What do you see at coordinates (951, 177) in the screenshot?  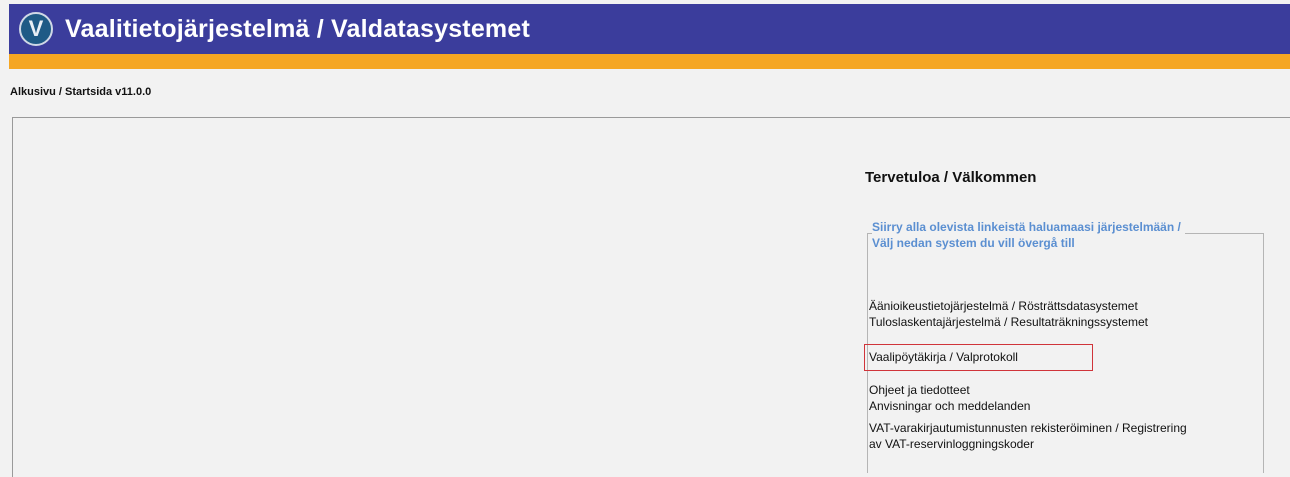 I see `welcome-heading: Tervetuloa / Välkommen` at bounding box center [951, 177].